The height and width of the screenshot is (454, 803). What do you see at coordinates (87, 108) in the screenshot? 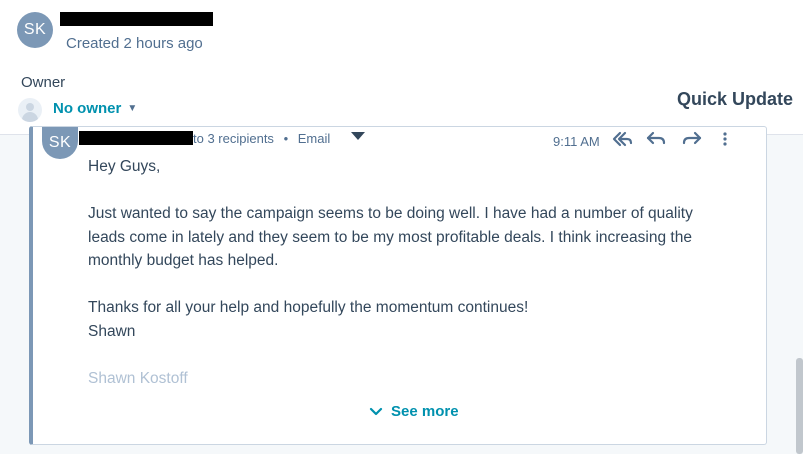
I see `owner-value: No owner` at bounding box center [87, 108].